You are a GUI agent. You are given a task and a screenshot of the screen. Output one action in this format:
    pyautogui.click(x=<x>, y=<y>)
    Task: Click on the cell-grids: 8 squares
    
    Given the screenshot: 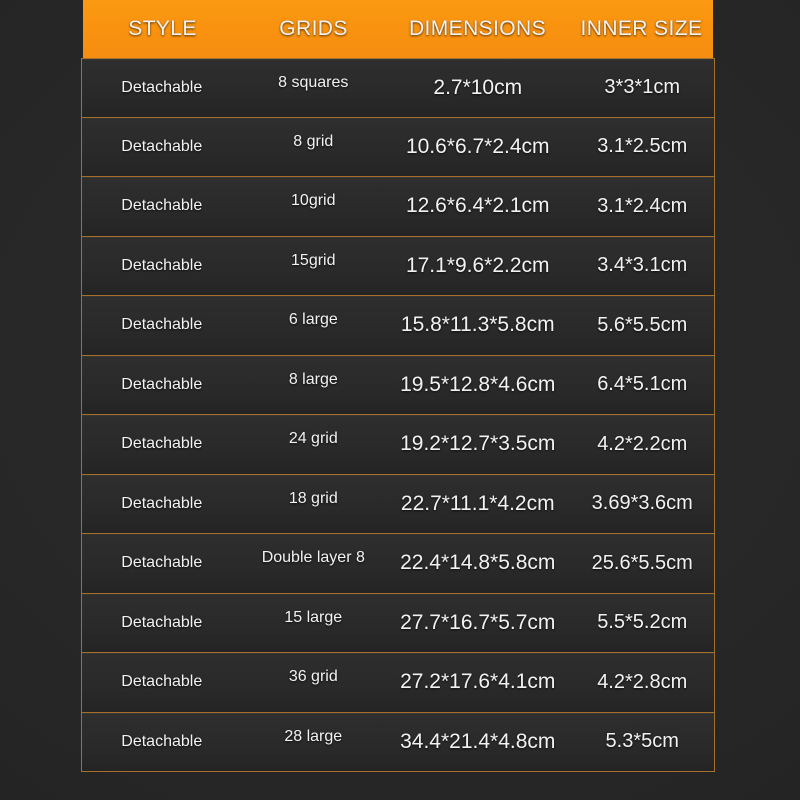 What is the action you would take?
    pyautogui.click(x=313, y=82)
    